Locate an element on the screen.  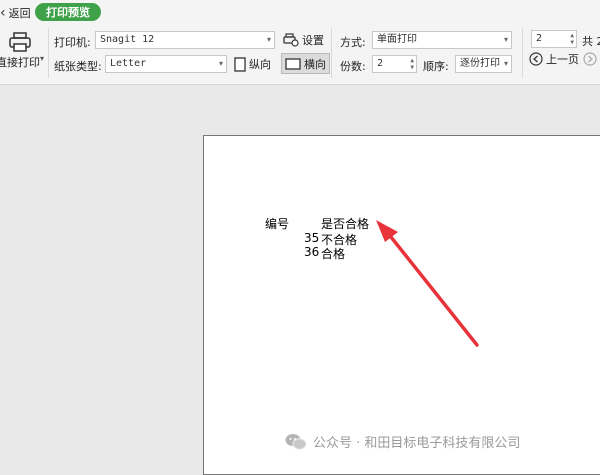
paper-type-value: Letter is located at coordinates (128, 63).